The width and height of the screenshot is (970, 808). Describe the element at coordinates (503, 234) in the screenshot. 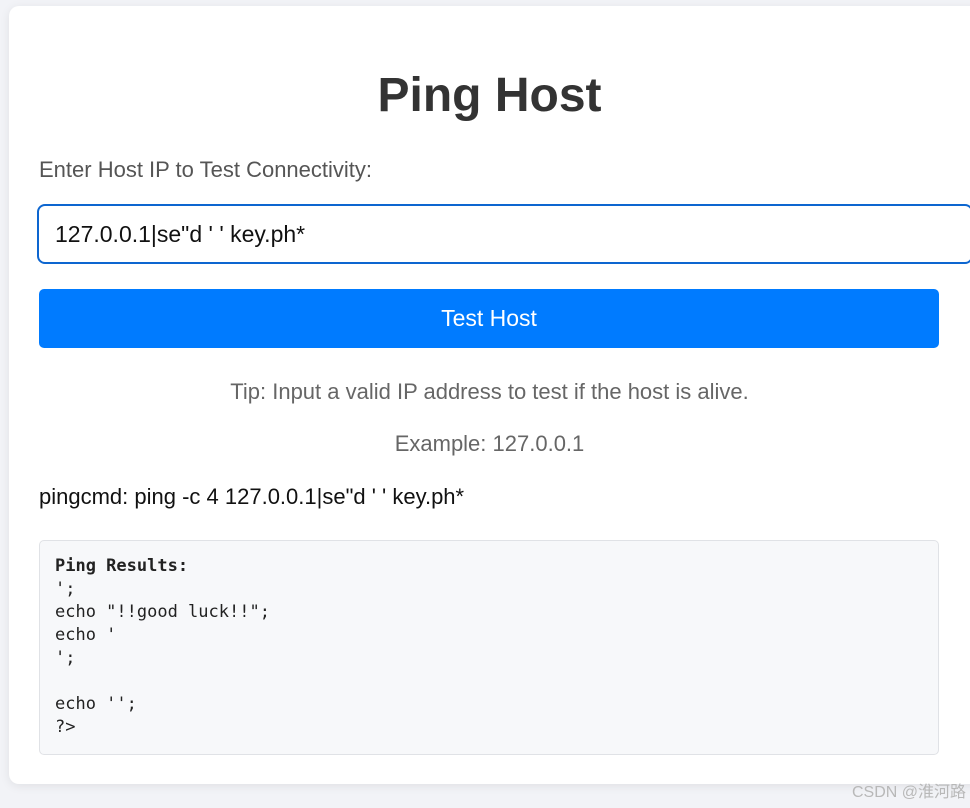

I see `host-ip-input` at that location.